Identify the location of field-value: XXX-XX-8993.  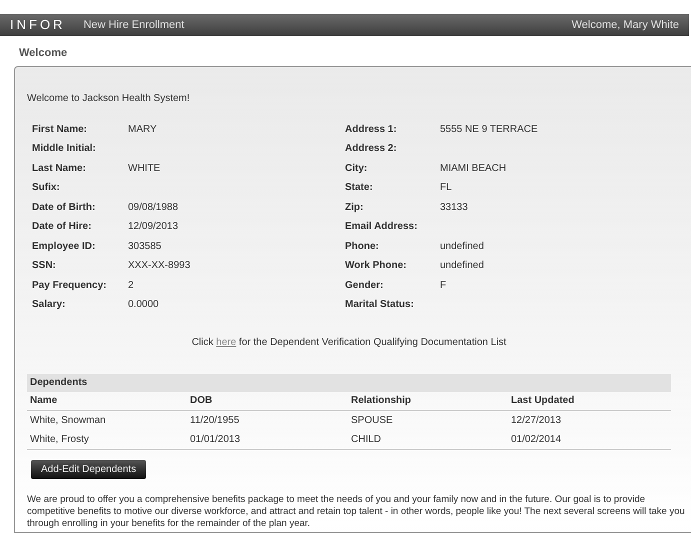
(159, 266).